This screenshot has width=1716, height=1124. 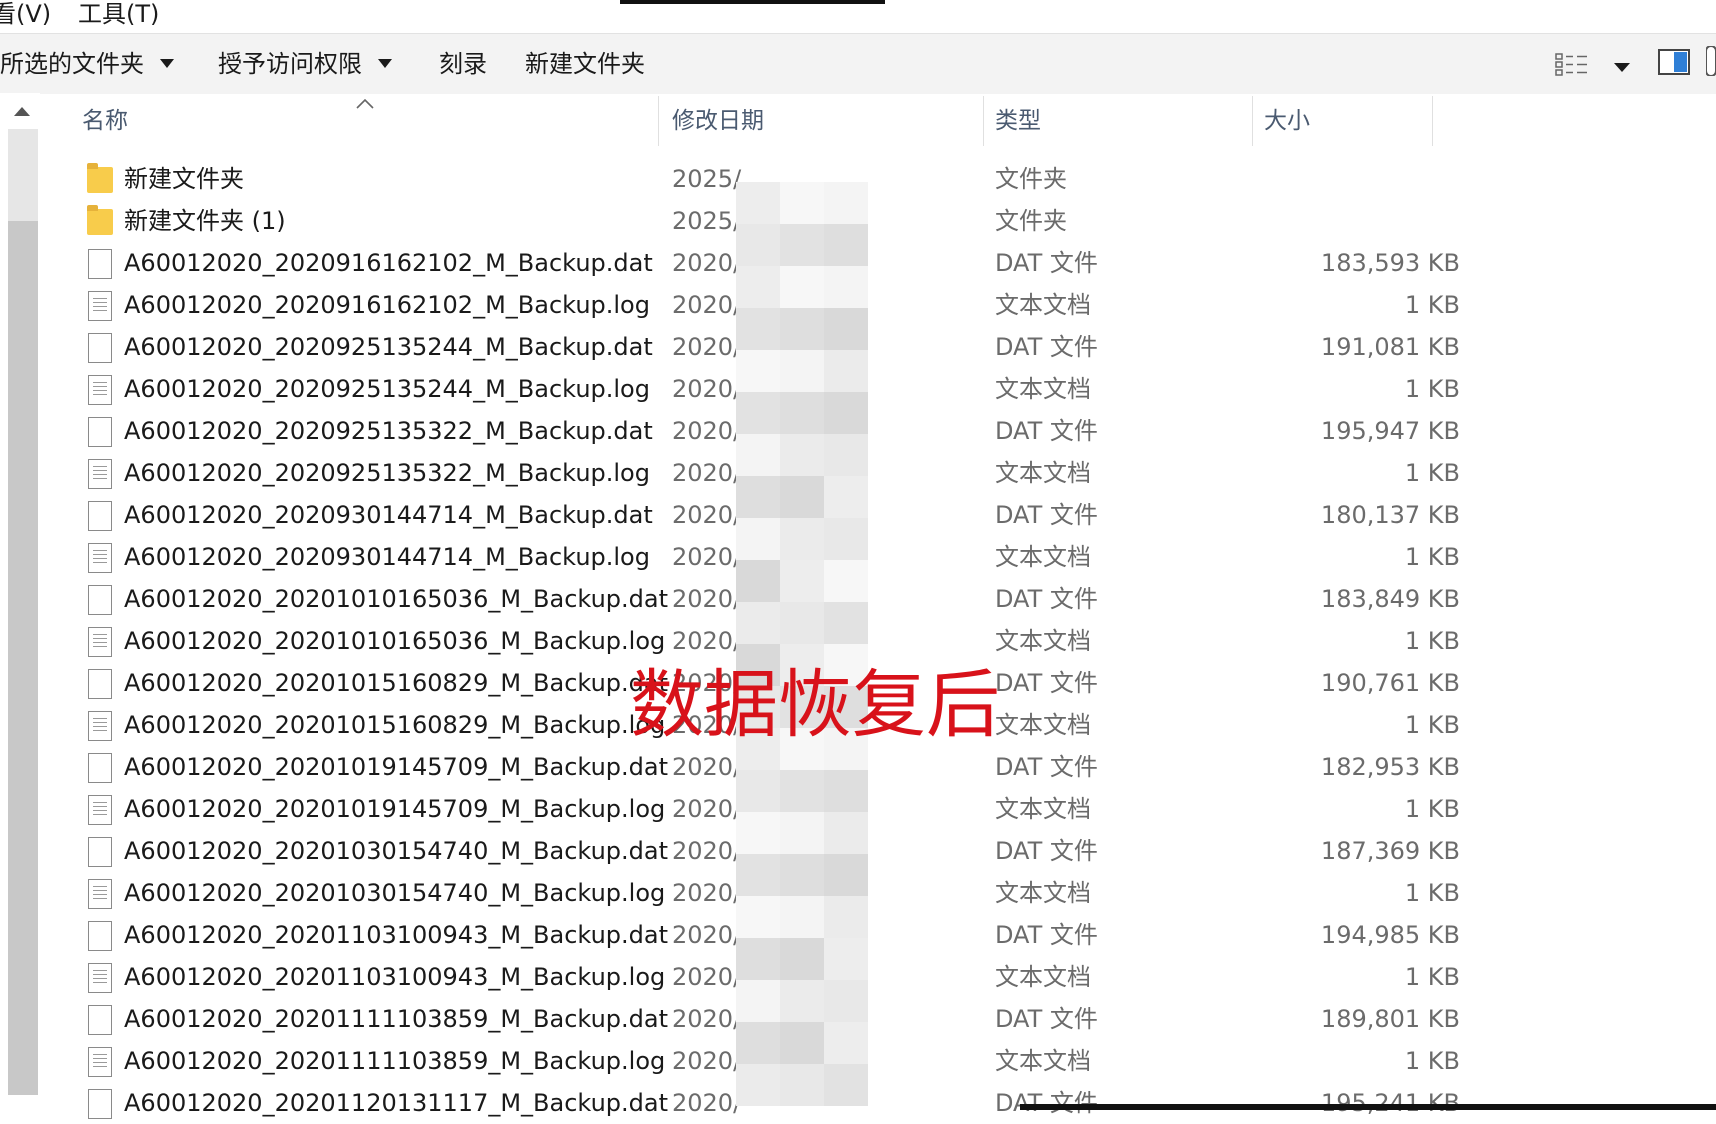 I want to click on include-in-library-button: 所选的文件夹, so click(x=87, y=64).